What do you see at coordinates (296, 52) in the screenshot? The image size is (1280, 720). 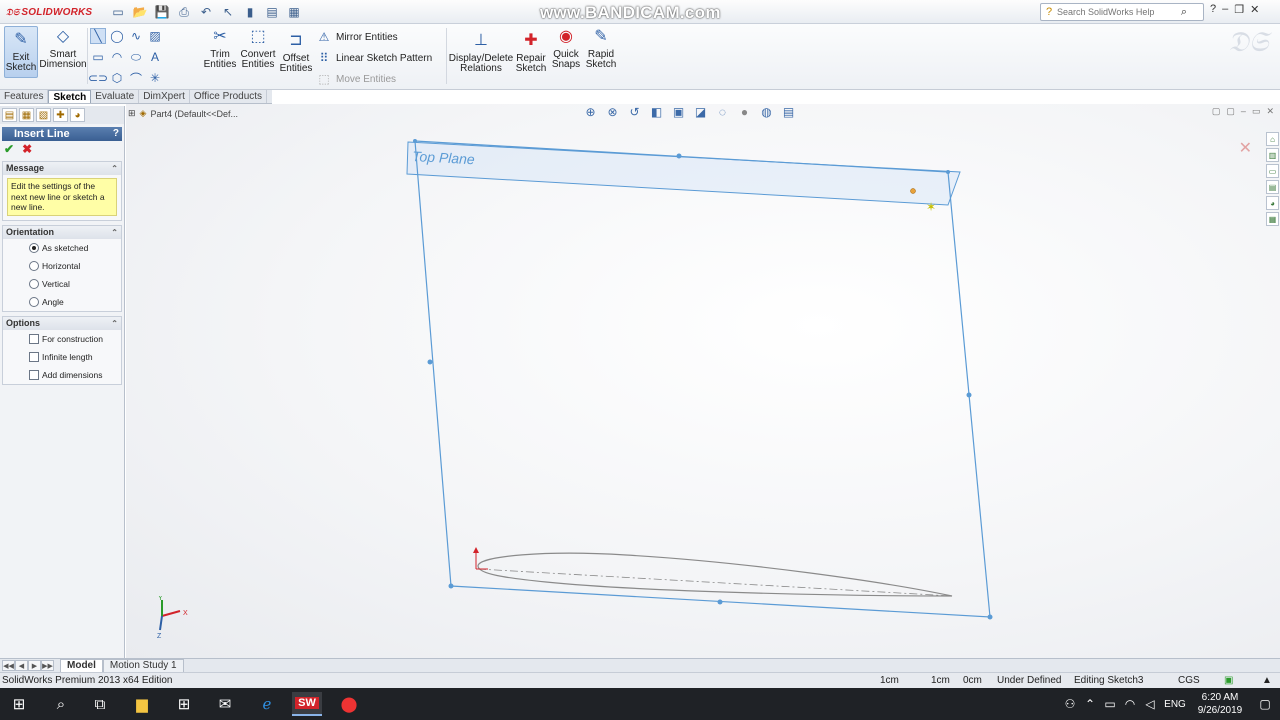 I see `offset-entities-button: ⊐ Offset Entities` at bounding box center [296, 52].